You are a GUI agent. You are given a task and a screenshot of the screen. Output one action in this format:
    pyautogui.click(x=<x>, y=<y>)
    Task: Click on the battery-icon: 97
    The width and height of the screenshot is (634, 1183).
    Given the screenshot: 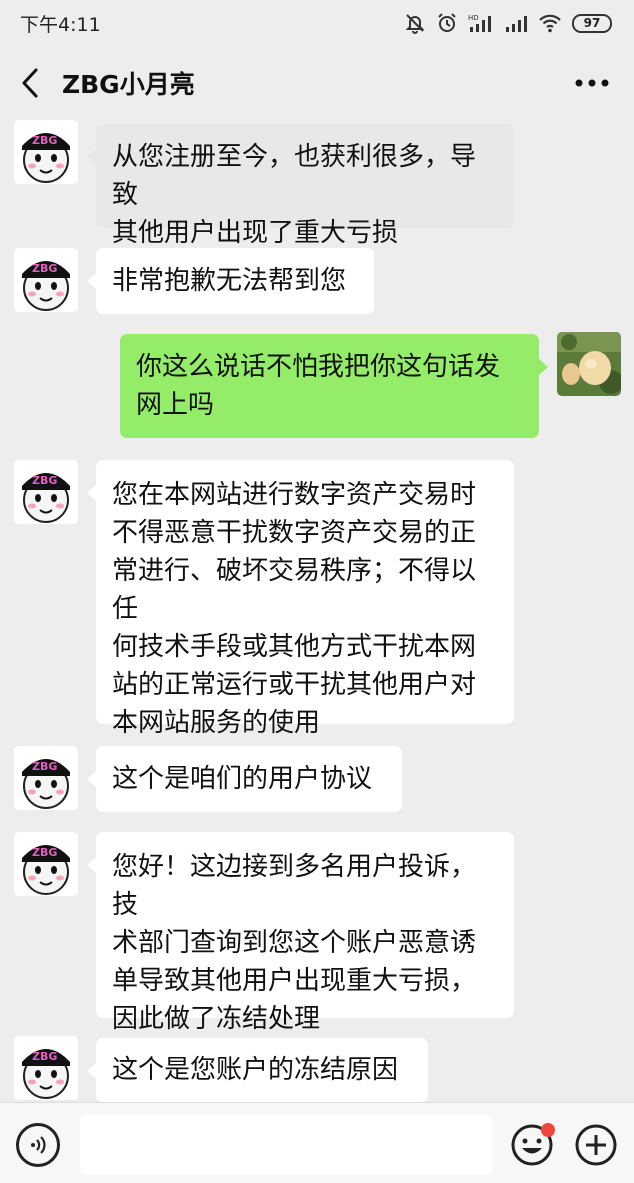 What is the action you would take?
    pyautogui.click(x=592, y=23)
    